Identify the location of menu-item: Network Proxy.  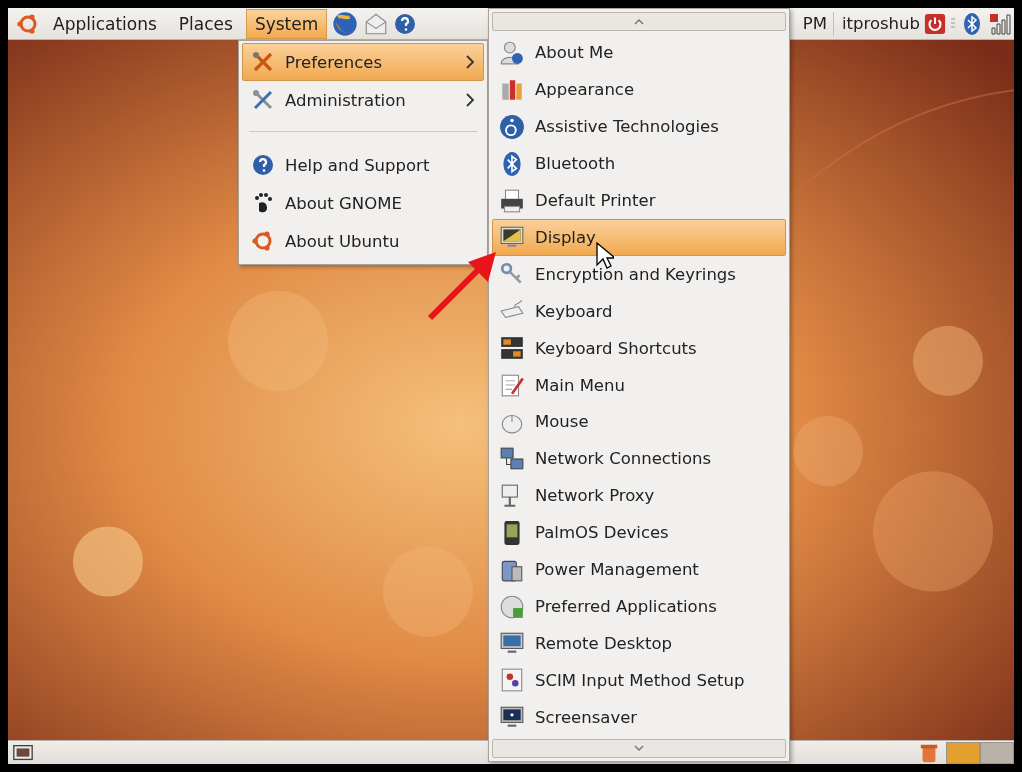
(639, 496).